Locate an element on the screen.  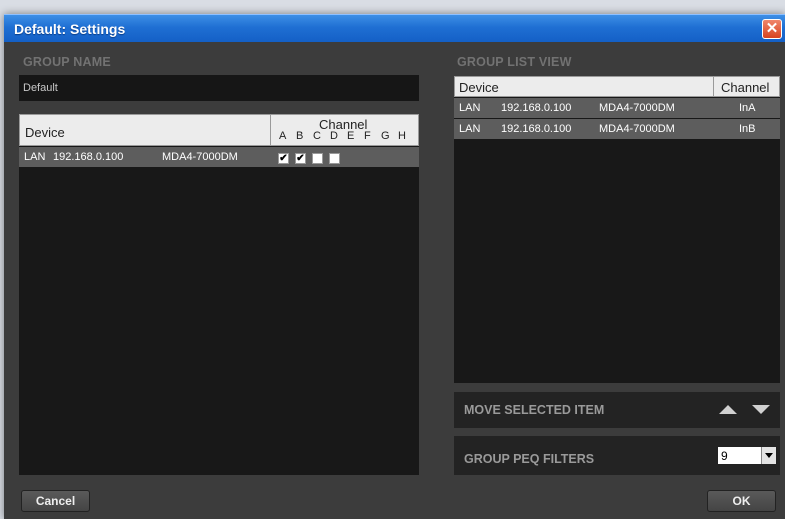
close-button: ✕ is located at coordinates (772, 29).